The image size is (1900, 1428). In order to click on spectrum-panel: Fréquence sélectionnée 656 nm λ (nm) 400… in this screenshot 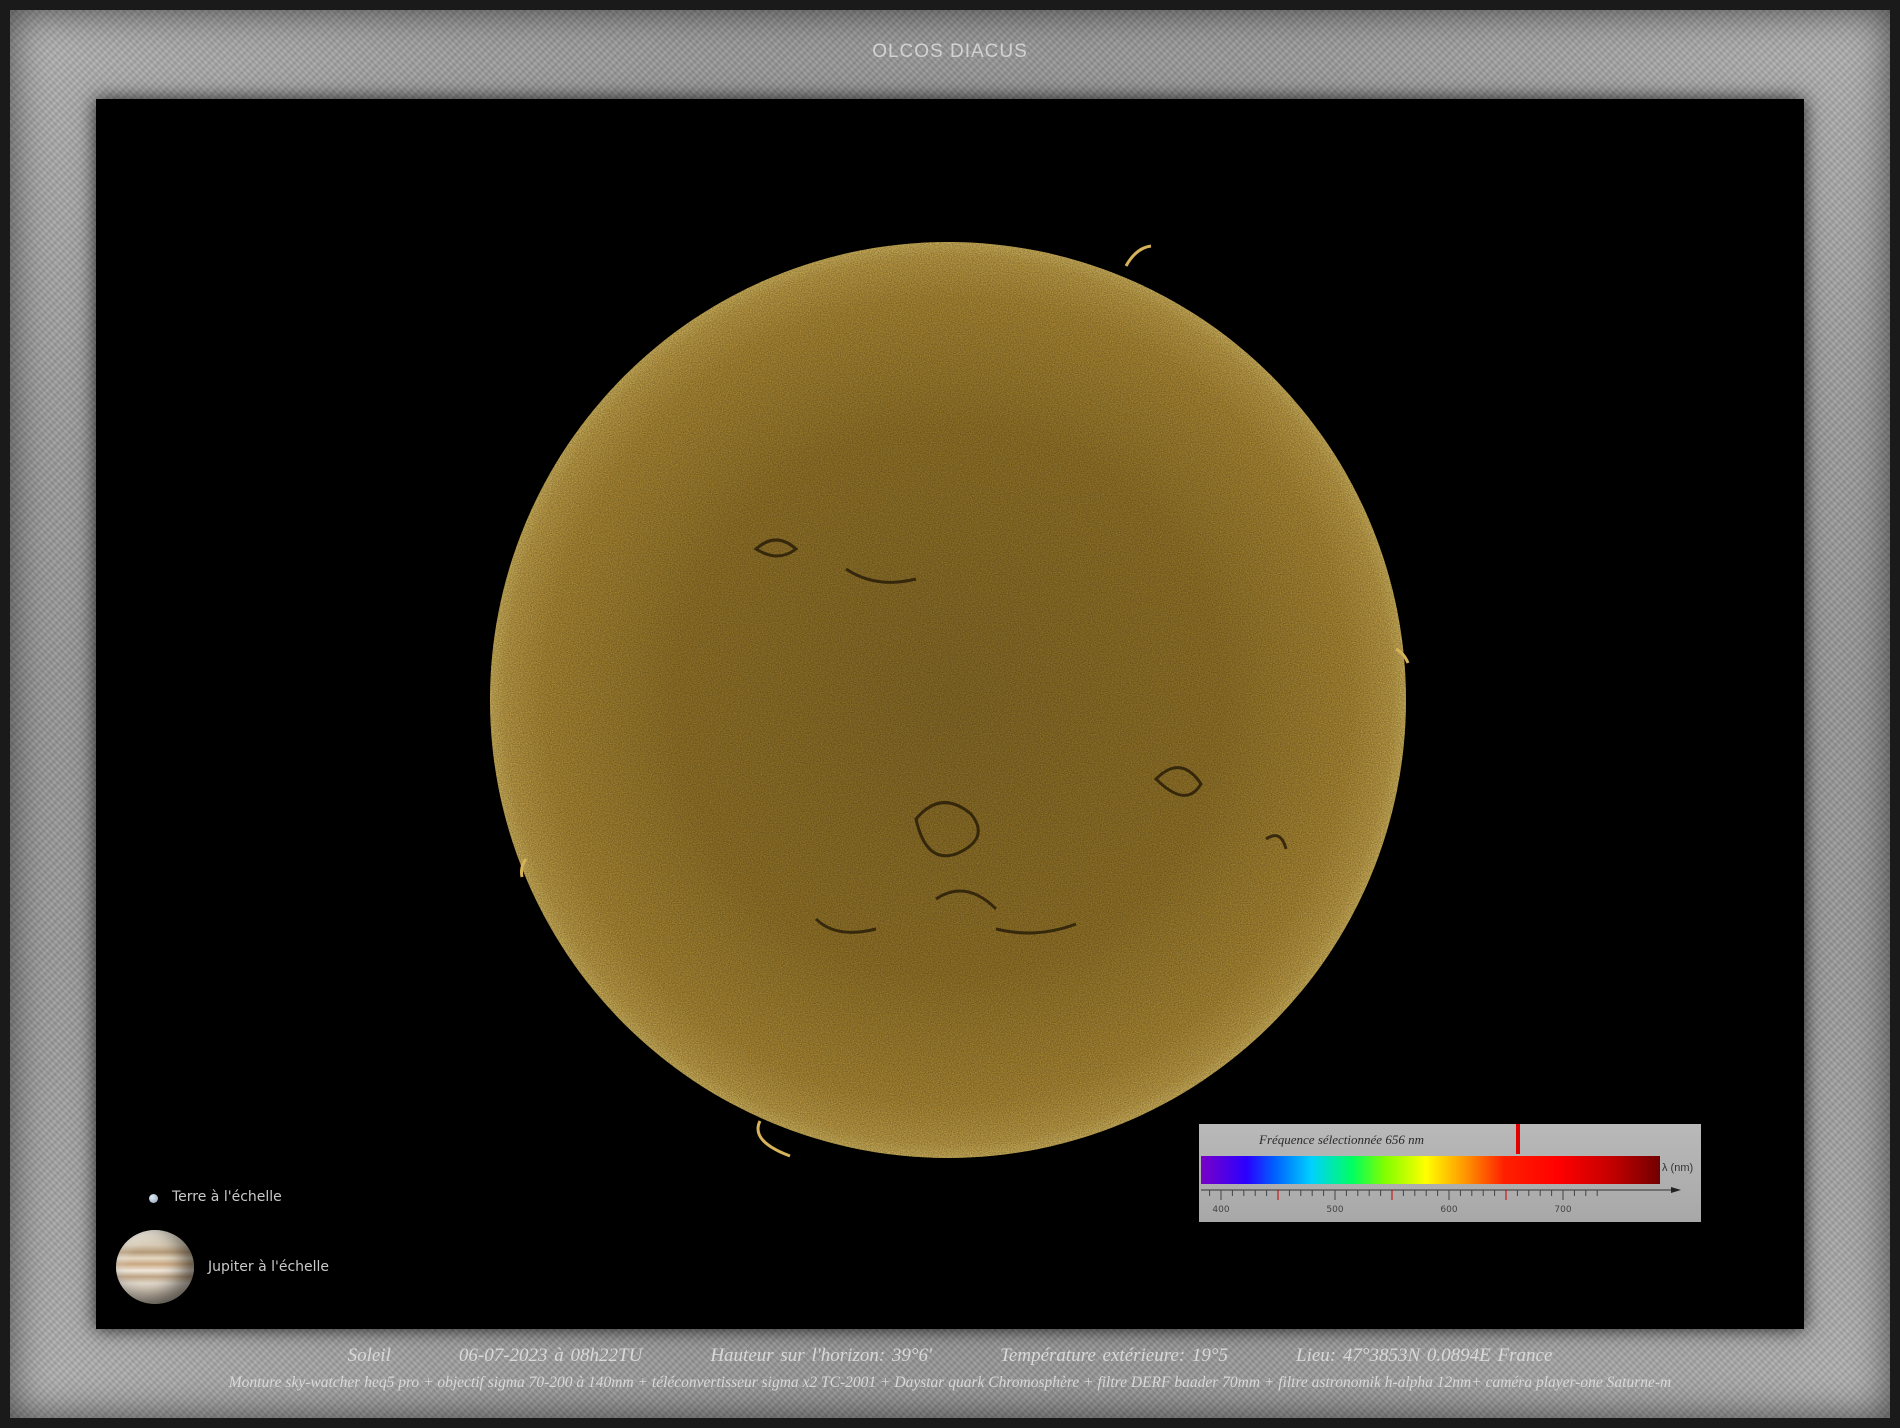, I will do `click(1450, 1173)`.